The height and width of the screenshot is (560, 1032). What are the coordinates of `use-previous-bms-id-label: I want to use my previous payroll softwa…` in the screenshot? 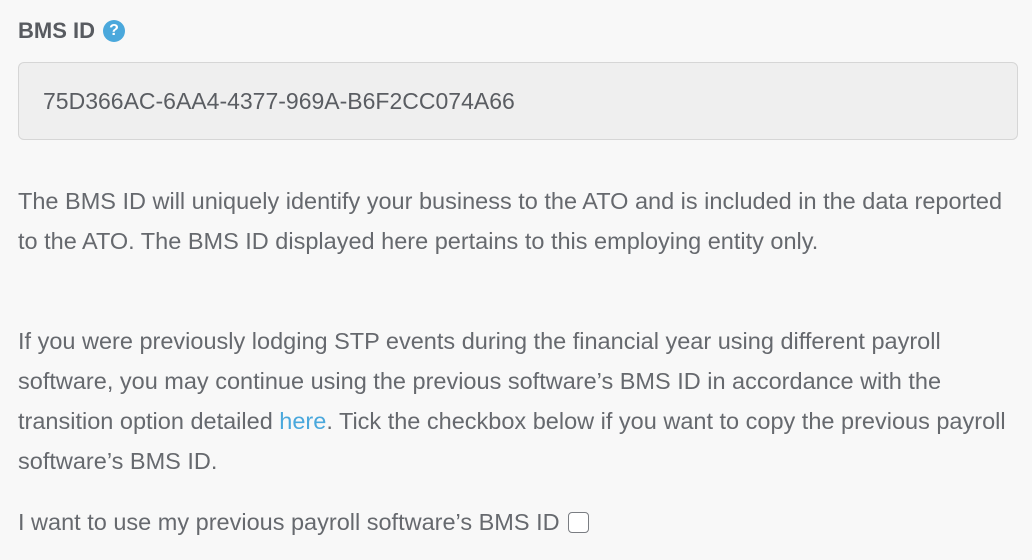 It's located at (289, 522).